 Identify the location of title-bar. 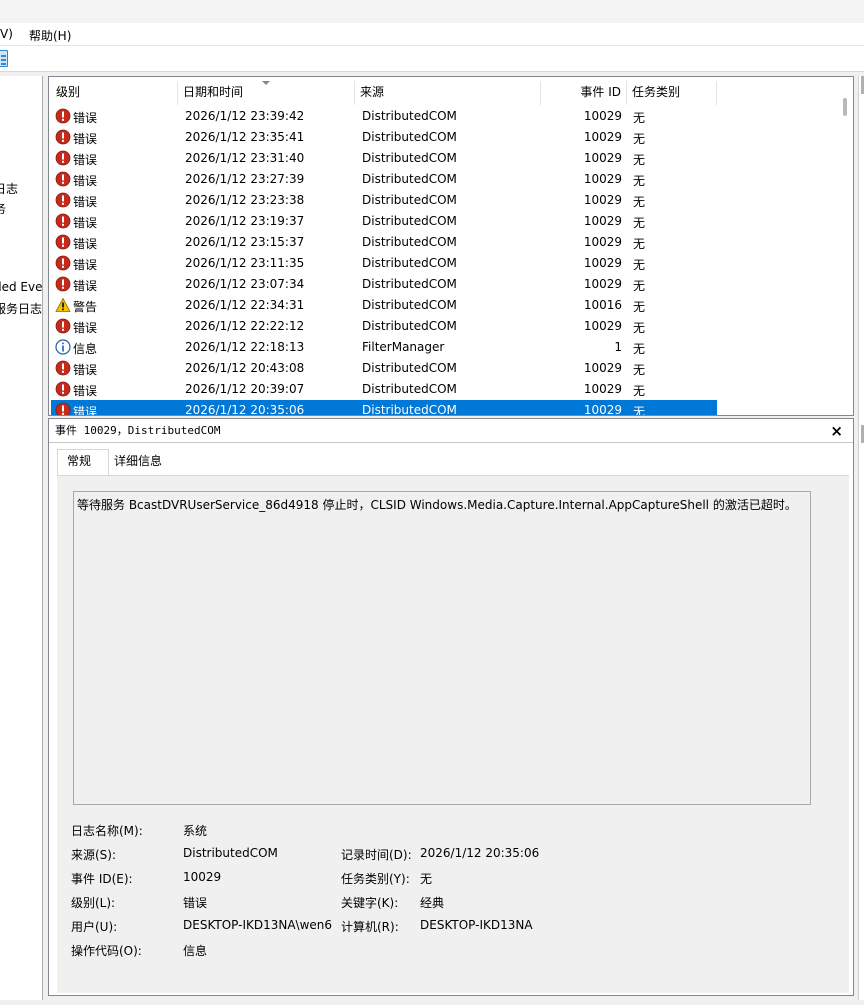
(432, 11).